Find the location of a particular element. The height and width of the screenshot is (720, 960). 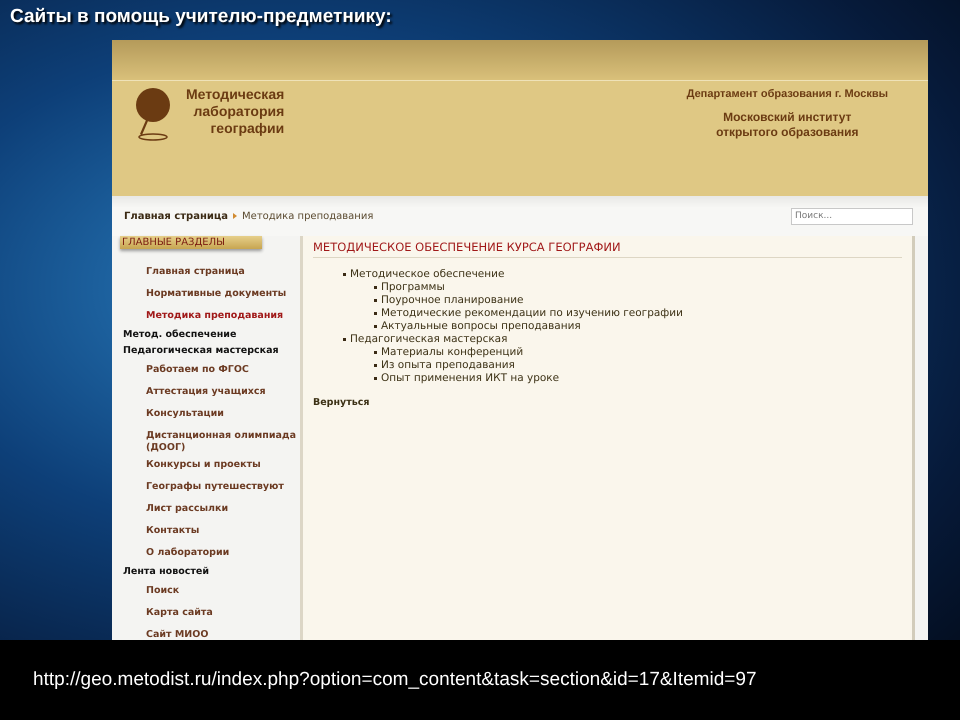

sidebar-heading: ГЛАВНЫЕ РАЗДЕЛЫ is located at coordinates (191, 242).